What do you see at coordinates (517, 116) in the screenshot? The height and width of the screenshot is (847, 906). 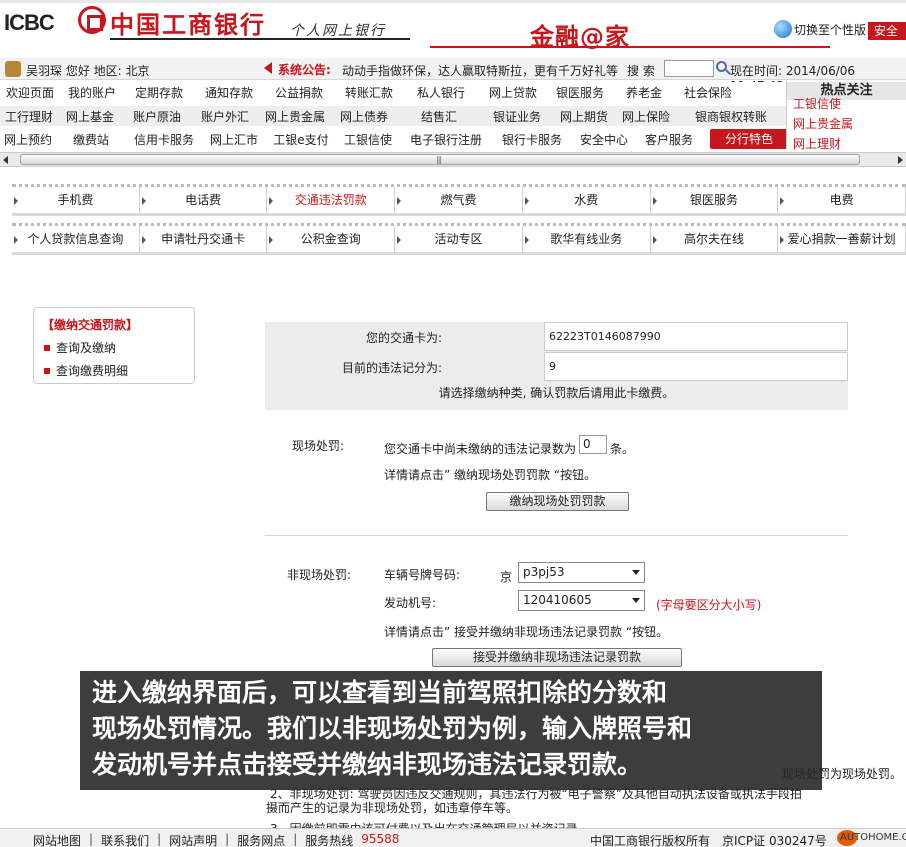 I see `nav-item: 银证业务` at bounding box center [517, 116].